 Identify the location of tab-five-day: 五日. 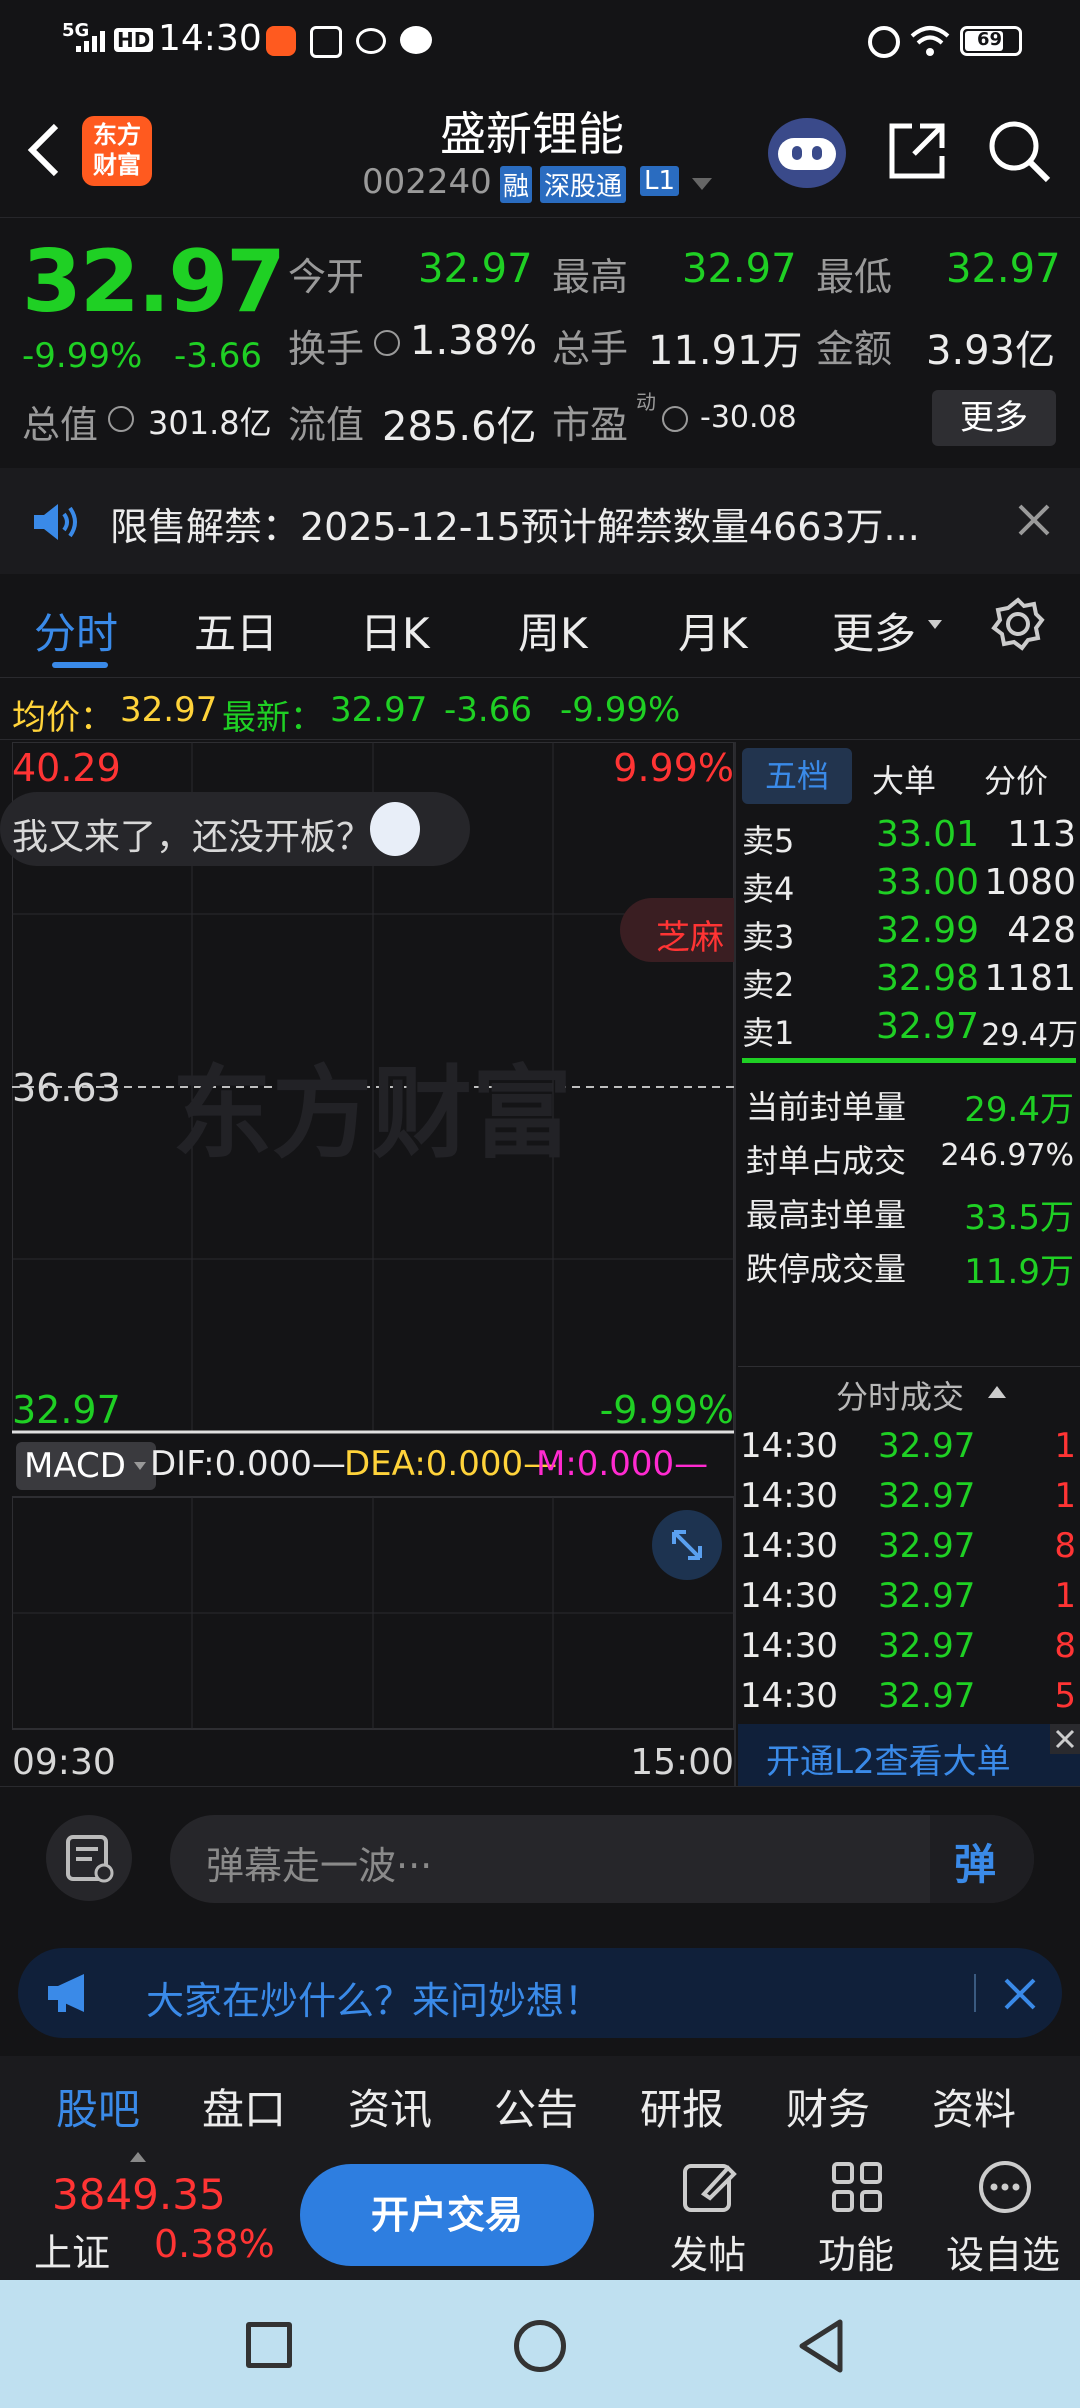
(236, 630).